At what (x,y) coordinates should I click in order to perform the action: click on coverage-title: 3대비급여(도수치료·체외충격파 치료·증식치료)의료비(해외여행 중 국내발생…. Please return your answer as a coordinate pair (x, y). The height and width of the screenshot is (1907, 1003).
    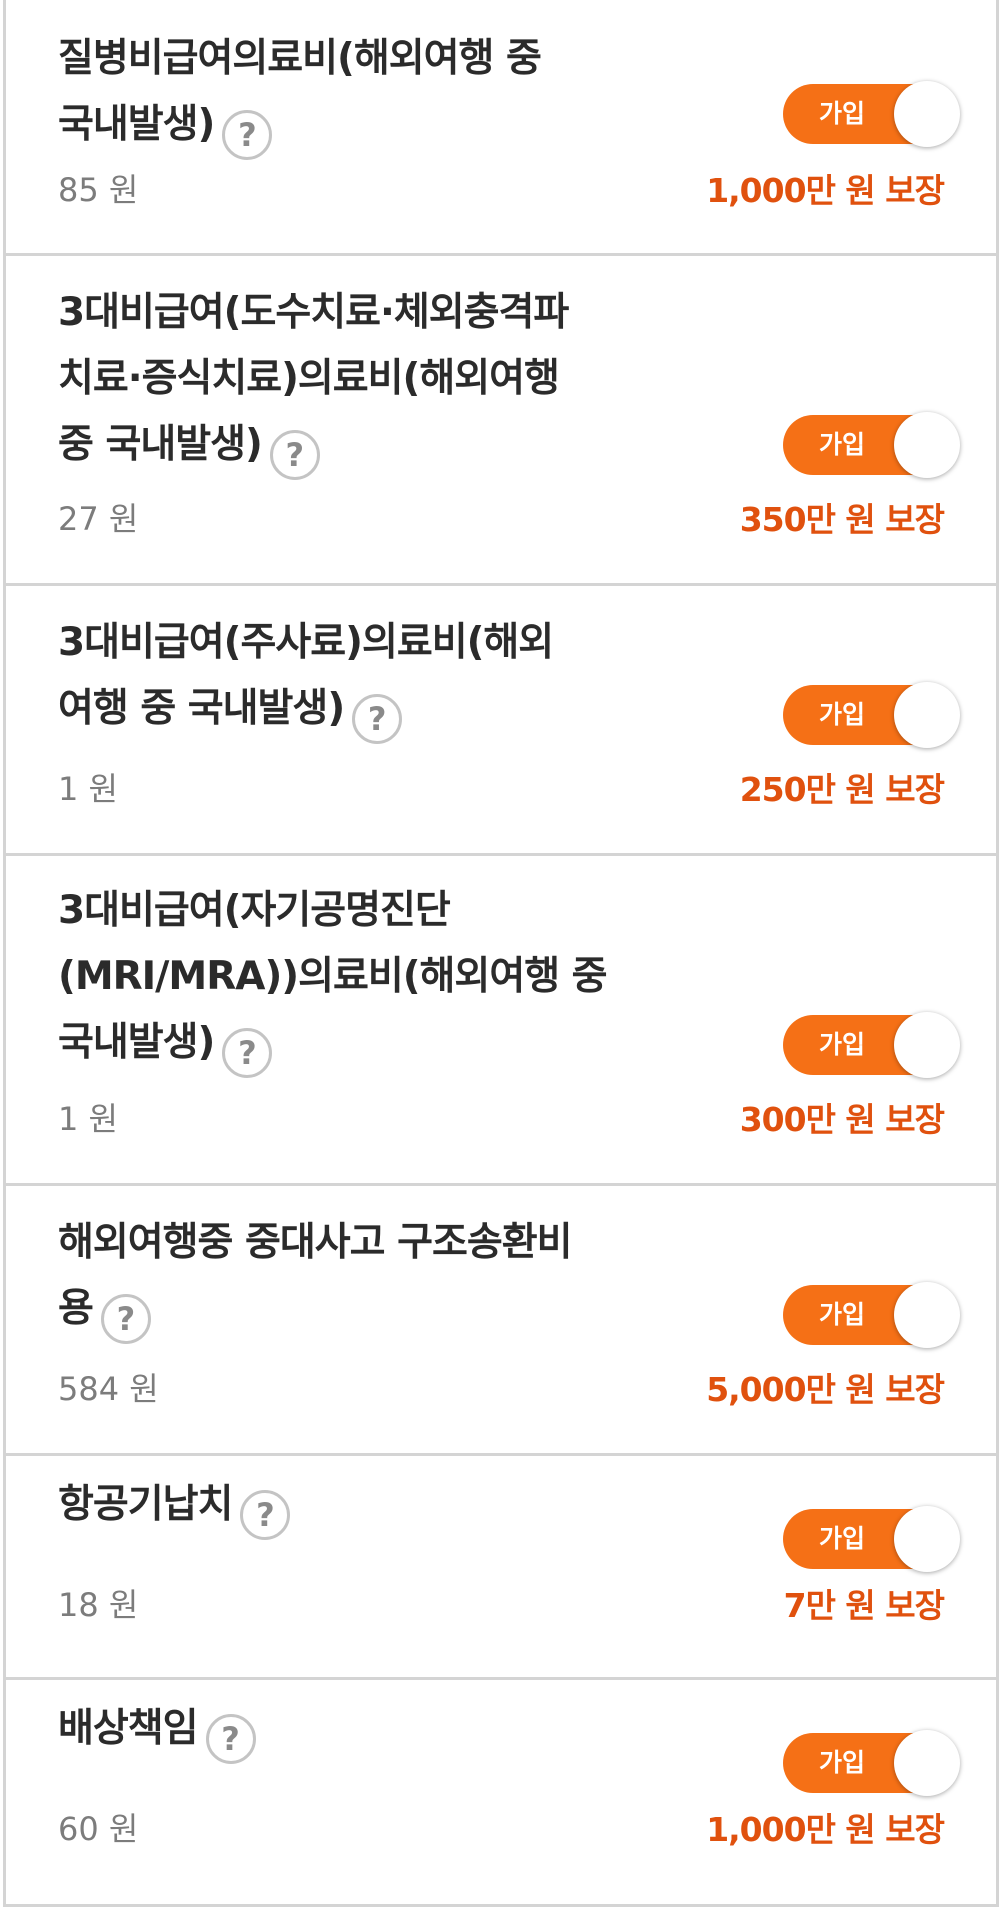
    Looking at the image, I should click on (338, 380).